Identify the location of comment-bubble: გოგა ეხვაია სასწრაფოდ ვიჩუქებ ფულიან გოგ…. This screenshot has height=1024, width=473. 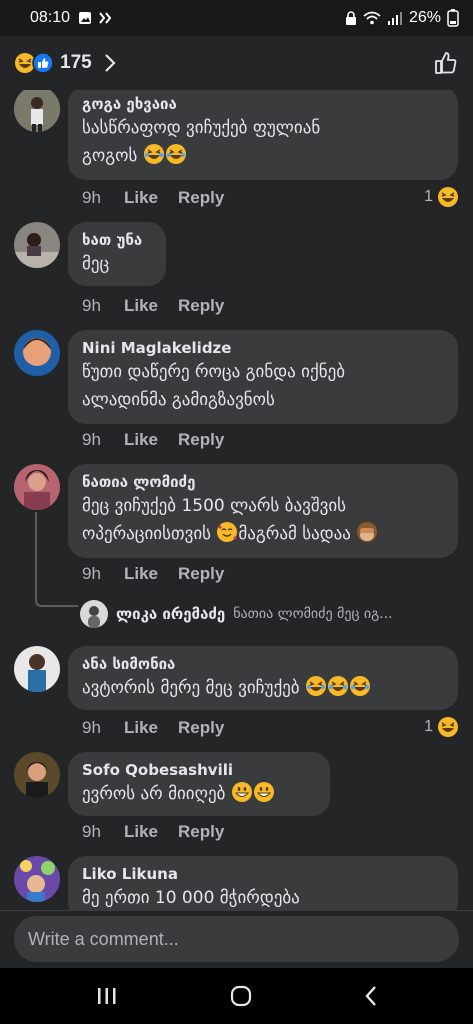
(263, 135).